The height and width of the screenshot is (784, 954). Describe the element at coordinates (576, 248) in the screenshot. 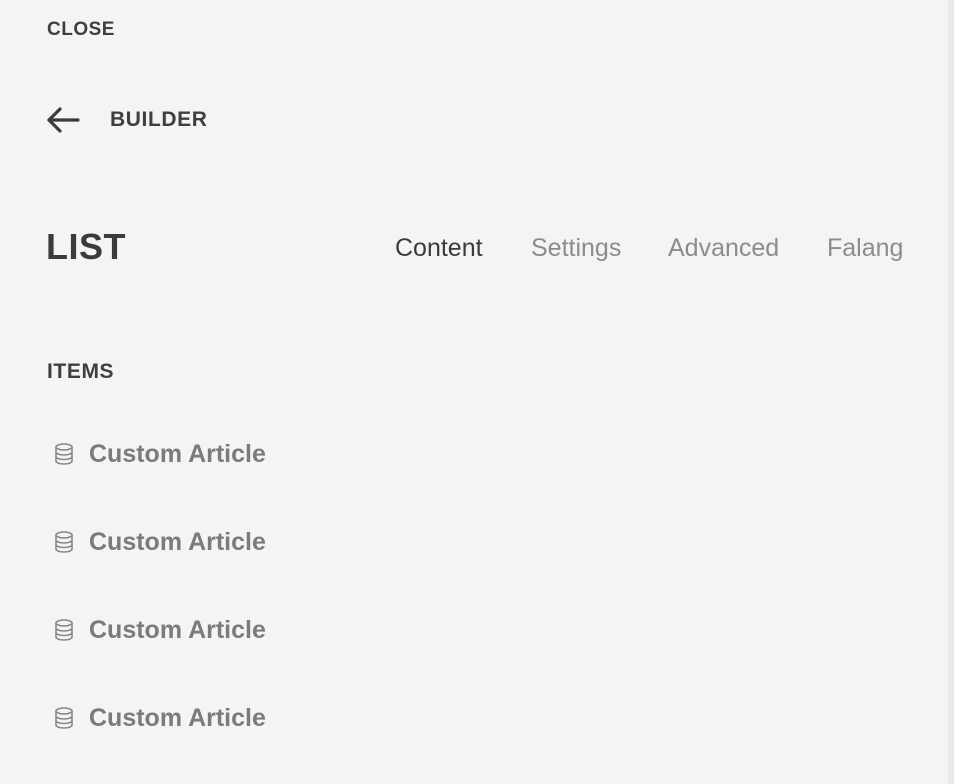

I see `tab-settings: Settings` at that location.